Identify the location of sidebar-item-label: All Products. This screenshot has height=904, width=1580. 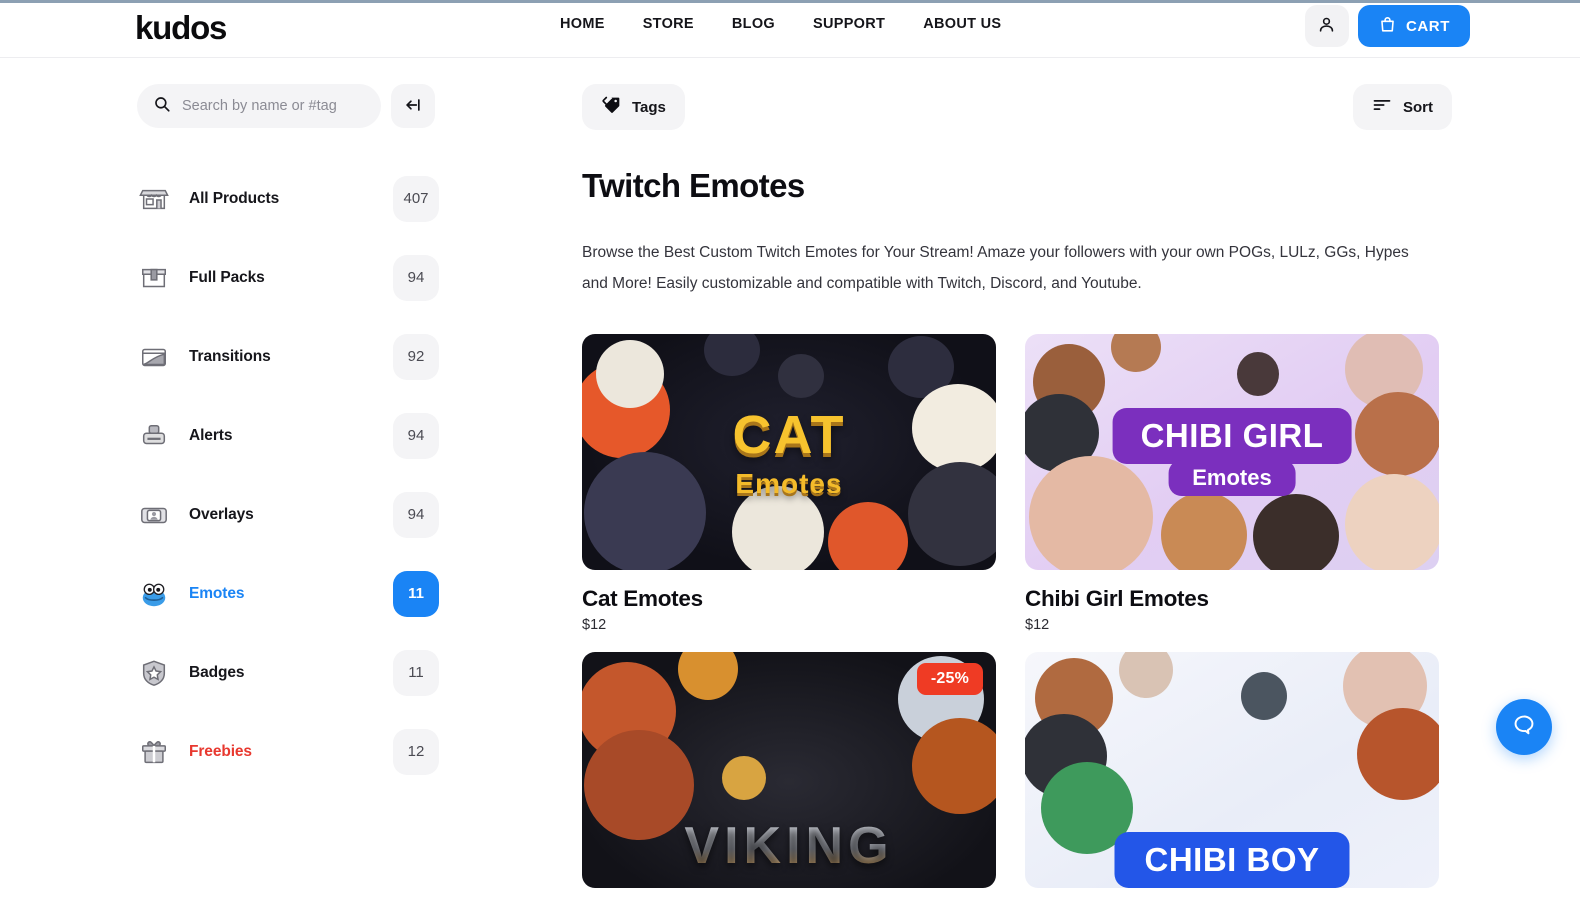
(234, 198).